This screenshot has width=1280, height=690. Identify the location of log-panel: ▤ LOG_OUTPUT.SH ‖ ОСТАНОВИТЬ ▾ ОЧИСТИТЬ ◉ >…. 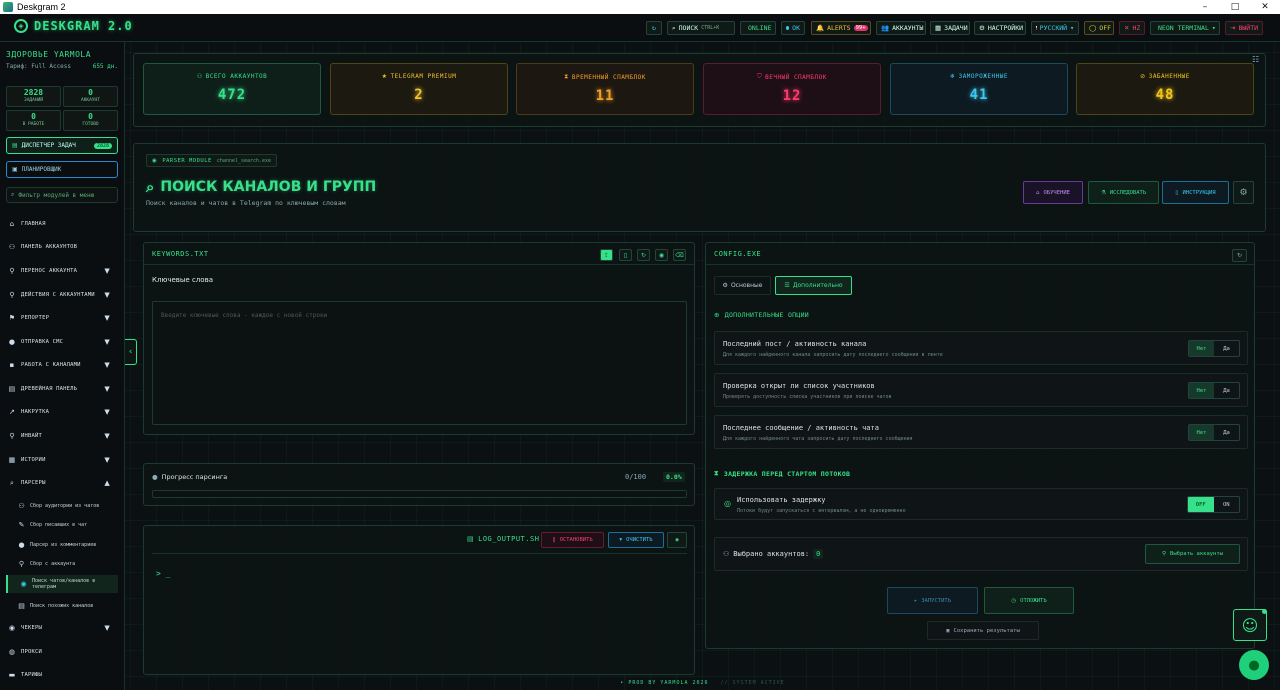
(419, 600).